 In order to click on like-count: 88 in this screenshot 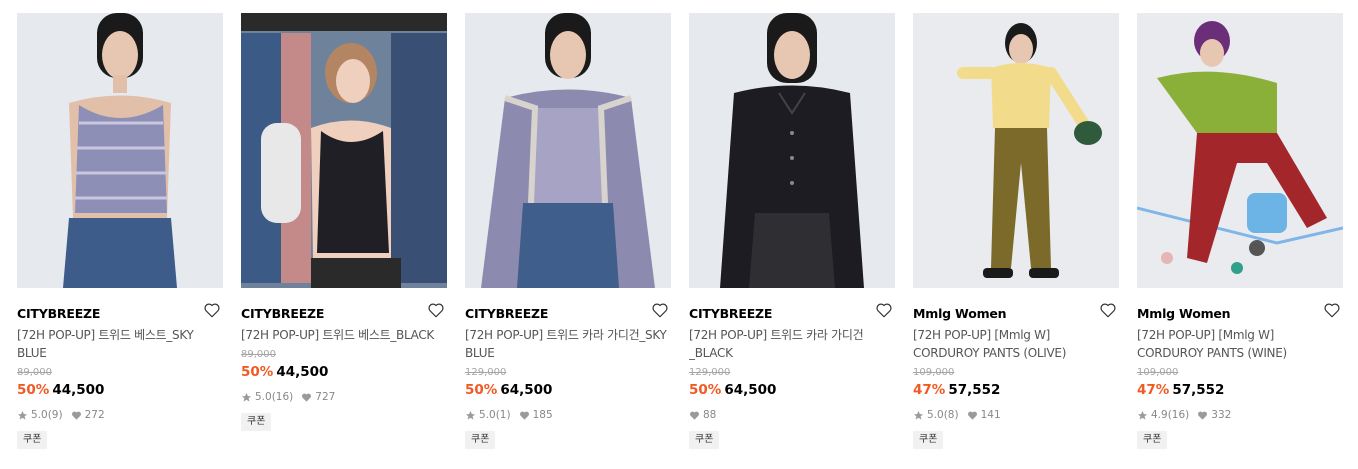, I will do `click(710, 415)`.